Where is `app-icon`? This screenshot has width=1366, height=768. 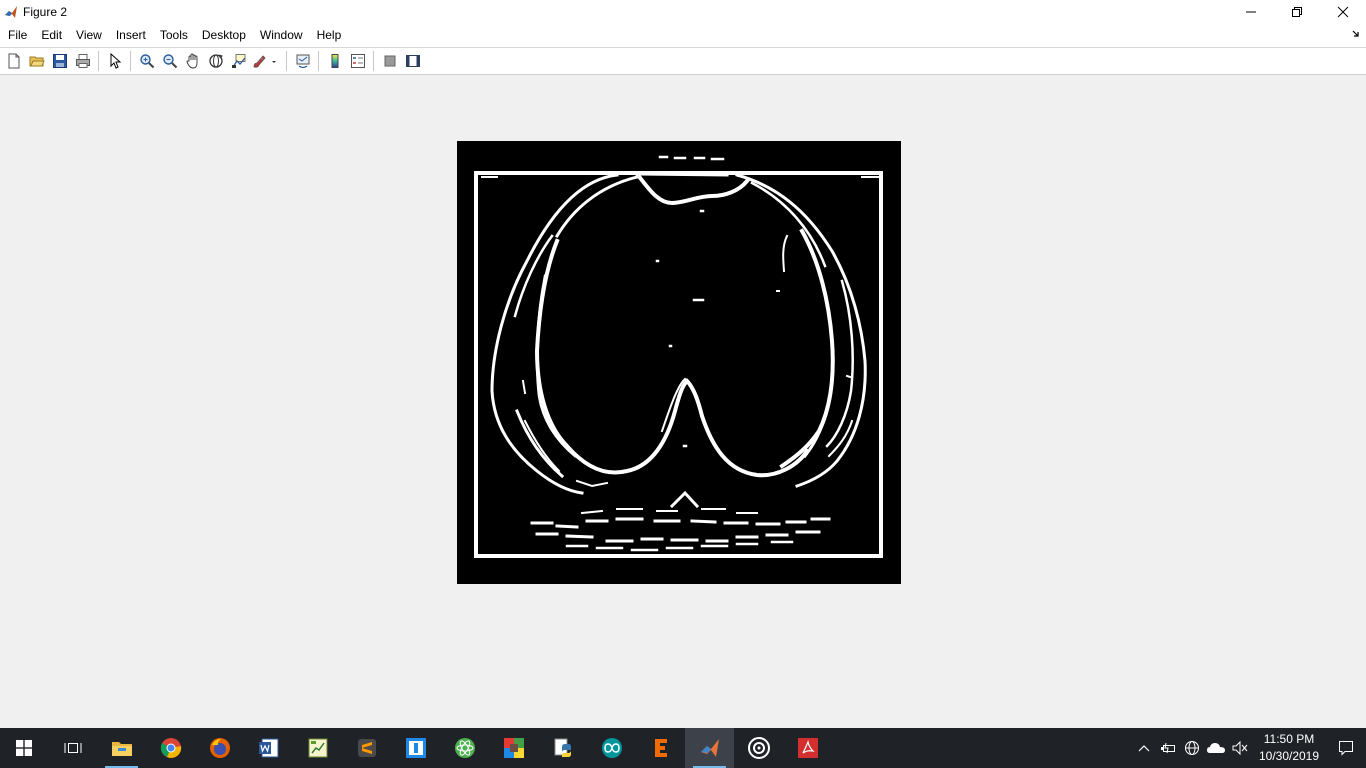 app-icon is located at coordinates (415, 748).